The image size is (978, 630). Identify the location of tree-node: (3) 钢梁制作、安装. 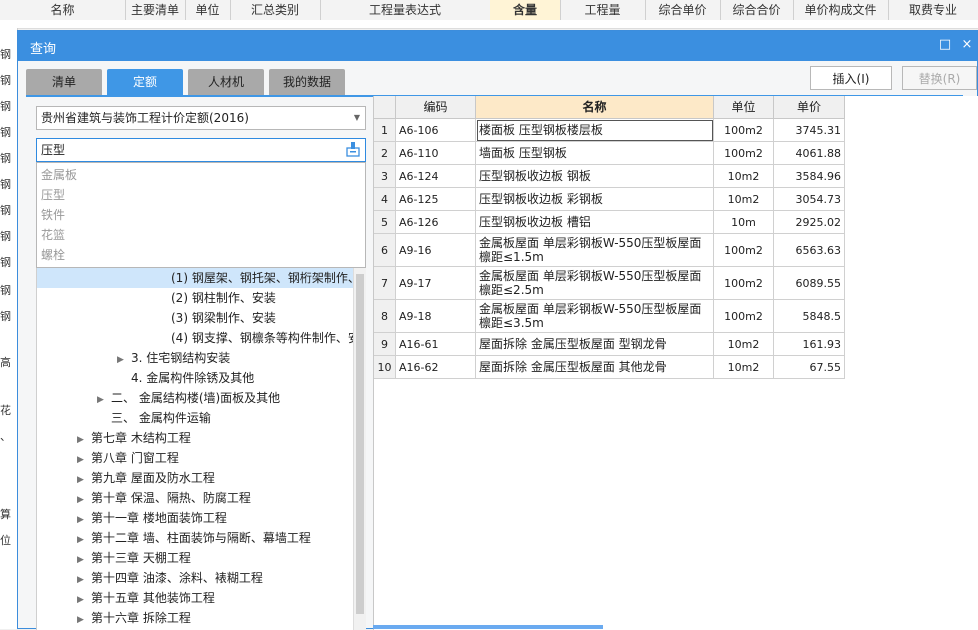
(195, 318).